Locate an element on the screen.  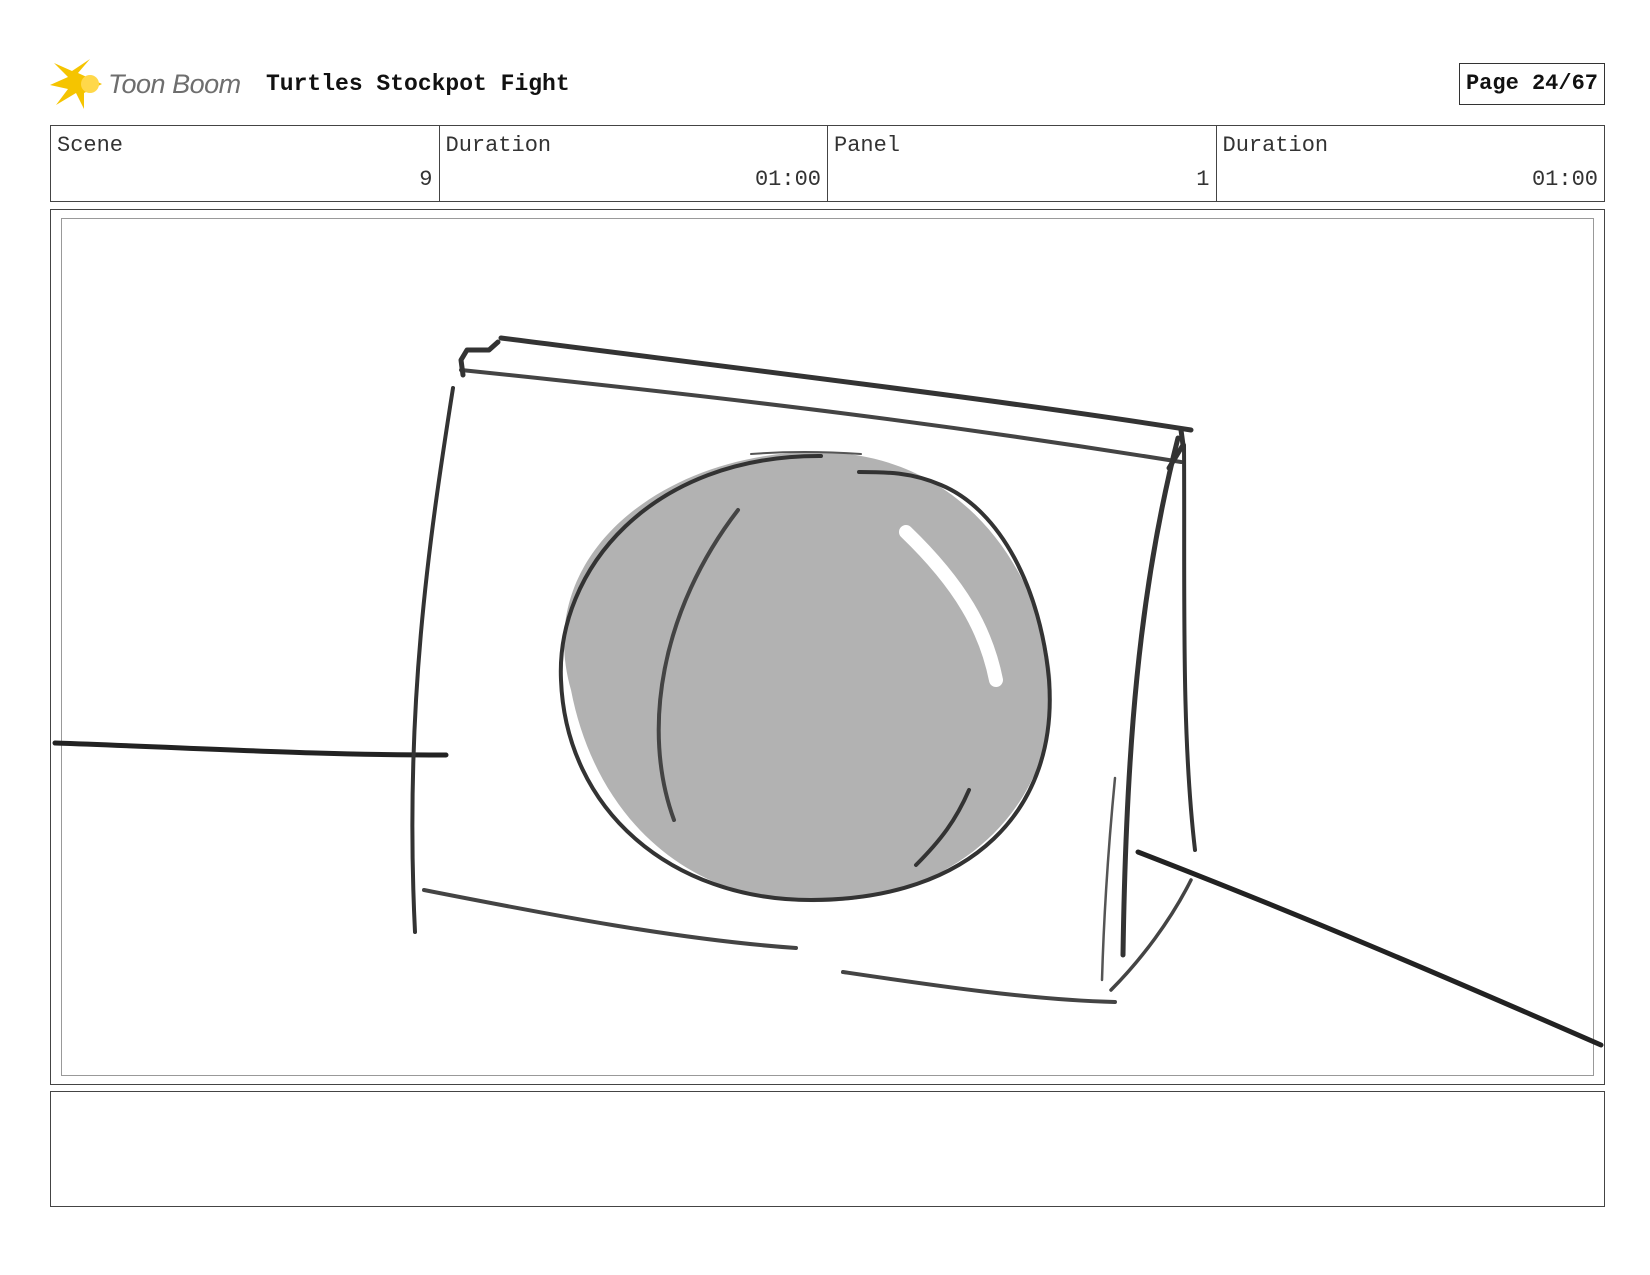
panel-duration-cell: Duration 01:00 is located at coordinates (1411, 163).